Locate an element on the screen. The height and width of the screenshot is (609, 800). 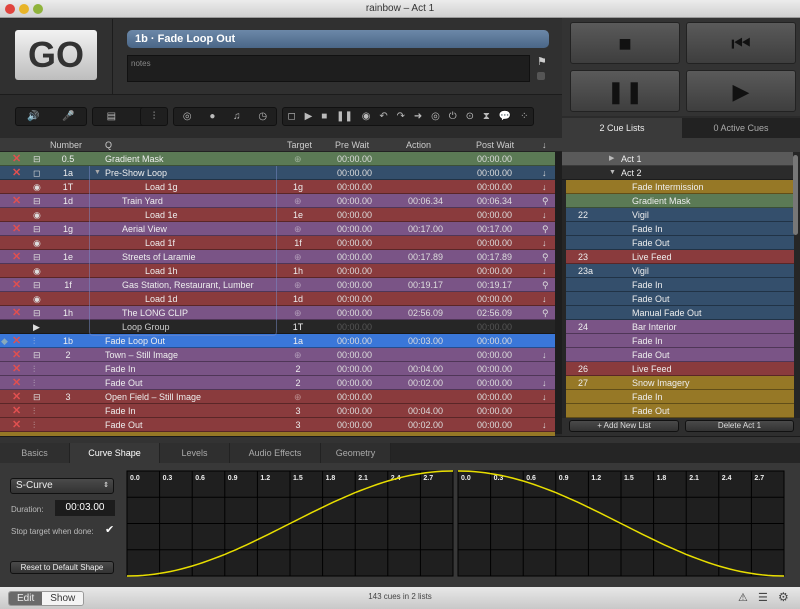
split-view-divider is located at coordinates (400, 439).